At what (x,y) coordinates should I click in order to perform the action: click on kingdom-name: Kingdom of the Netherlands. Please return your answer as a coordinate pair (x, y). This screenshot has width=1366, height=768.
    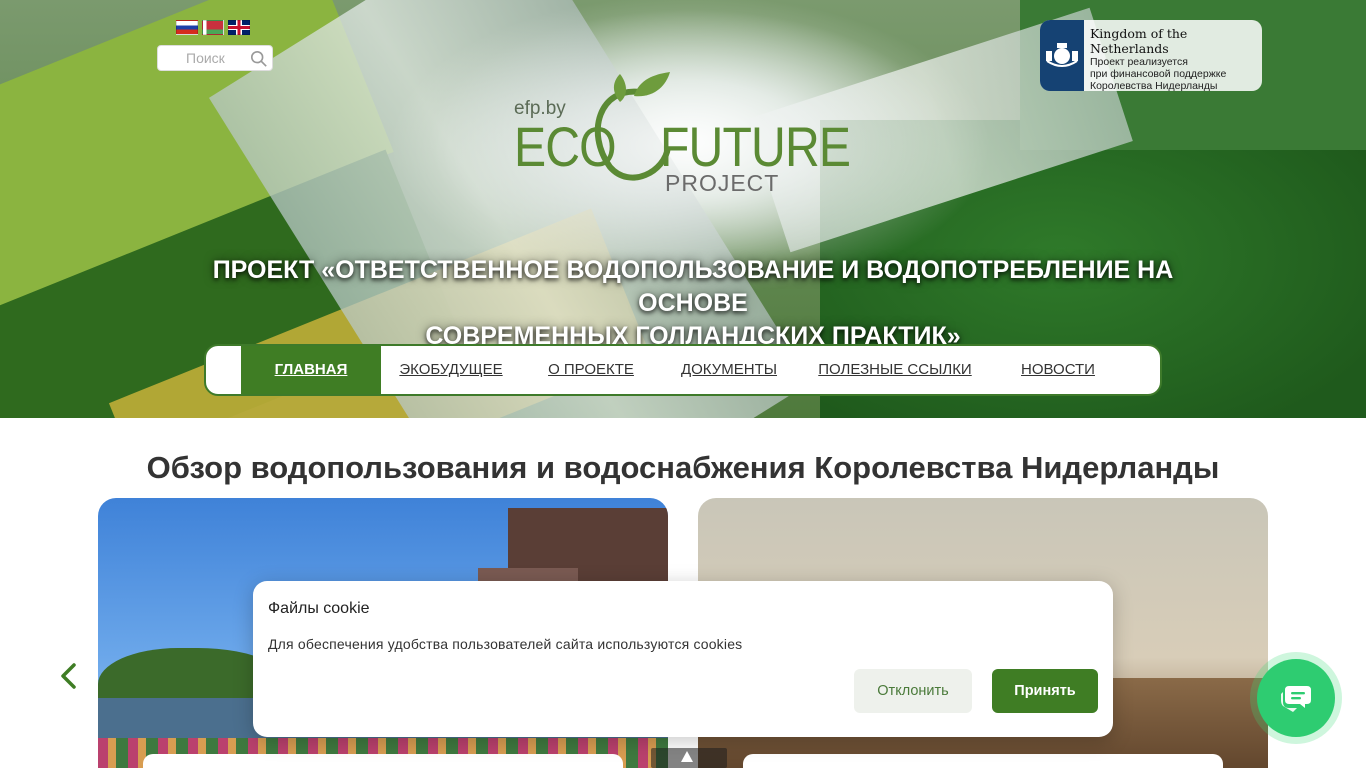
    Looking at the image, I should click on (1138, 41).